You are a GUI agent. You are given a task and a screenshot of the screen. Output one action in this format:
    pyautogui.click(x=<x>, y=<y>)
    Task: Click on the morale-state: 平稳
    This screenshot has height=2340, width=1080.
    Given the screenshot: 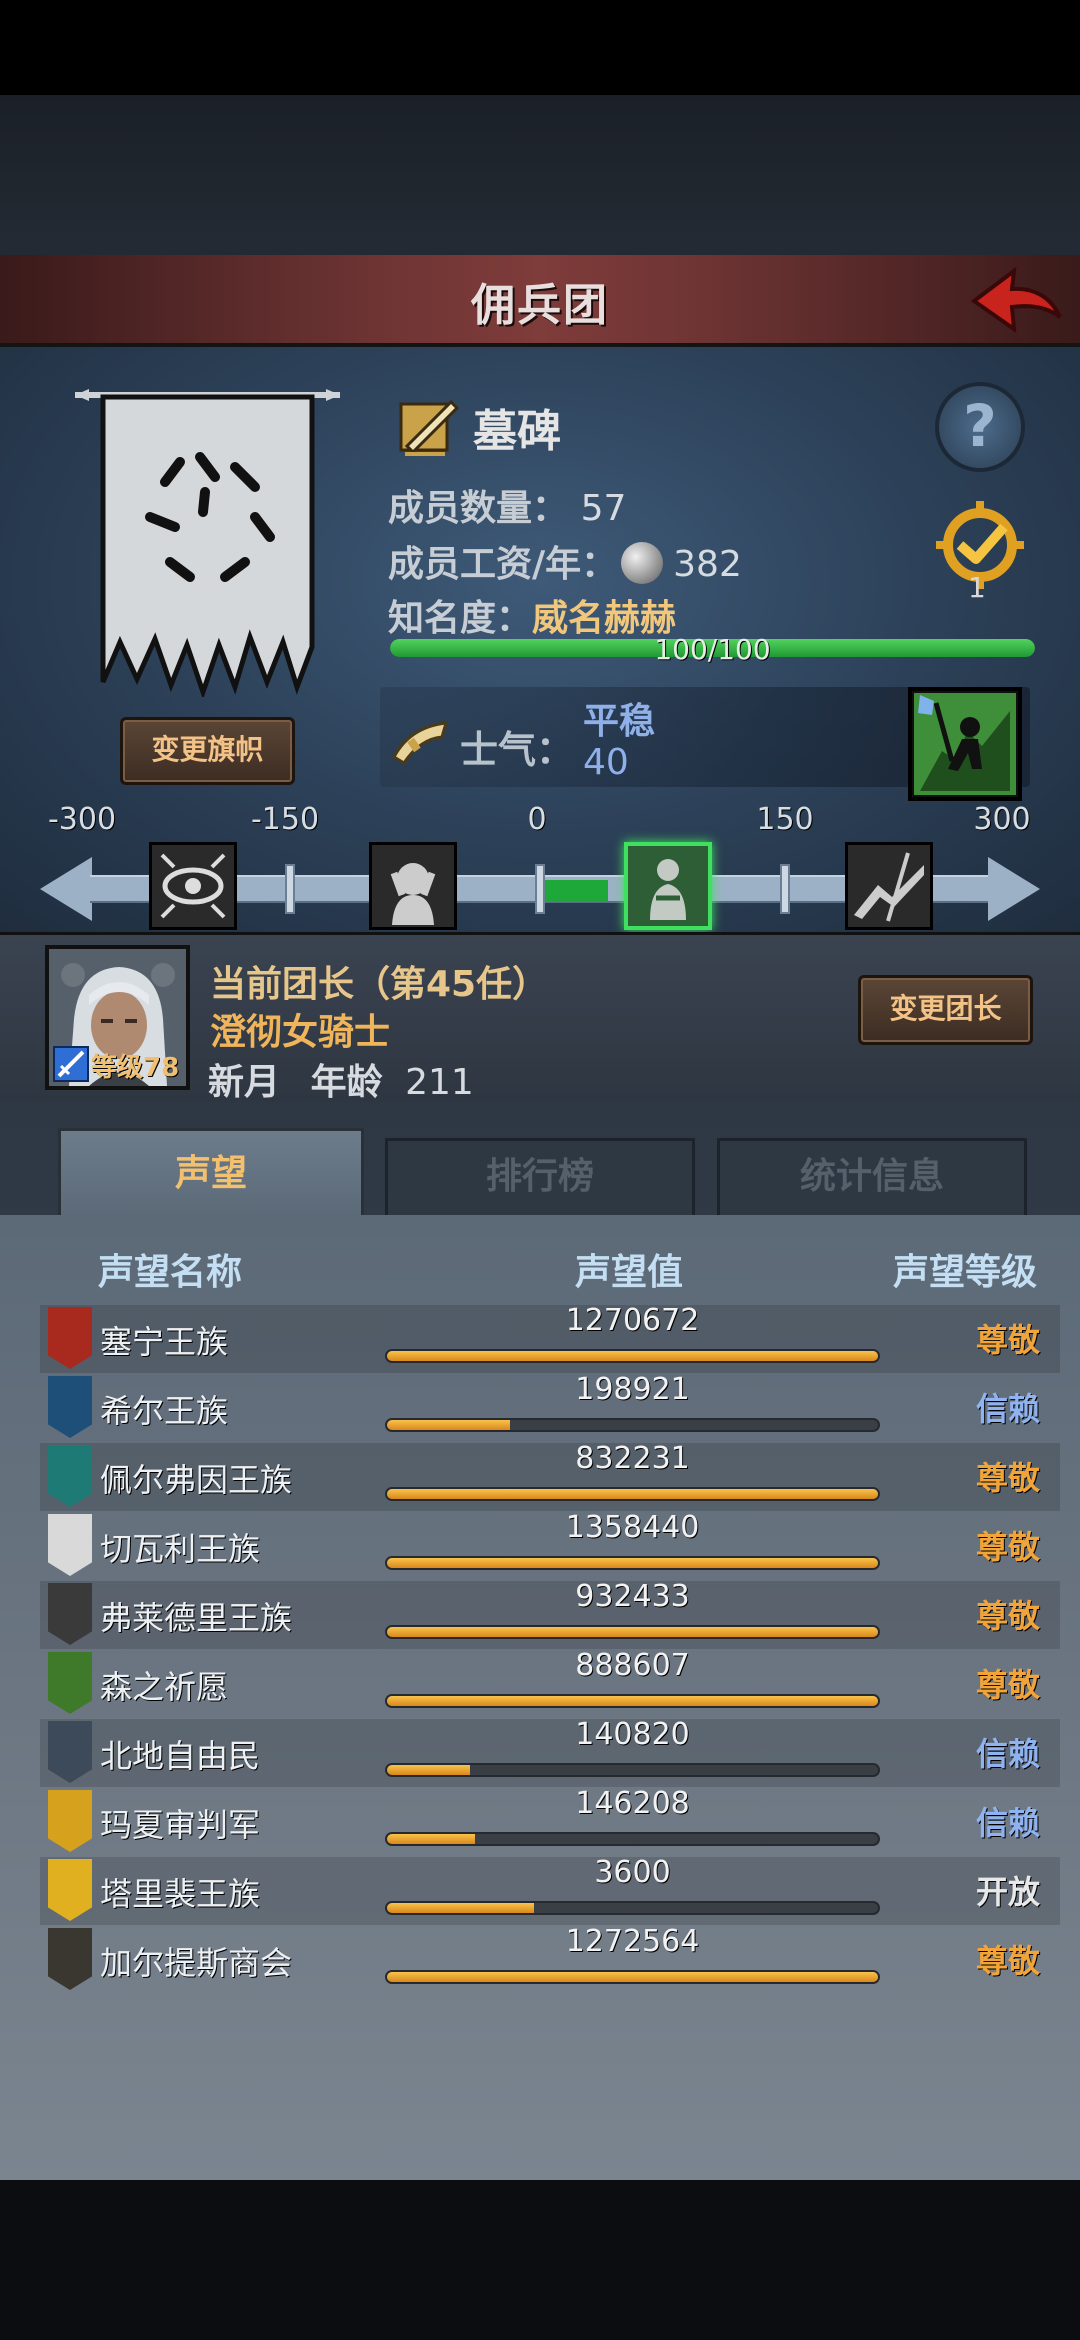 What is the action you would take?
    pyautogui.click(x=619, y=721)
    